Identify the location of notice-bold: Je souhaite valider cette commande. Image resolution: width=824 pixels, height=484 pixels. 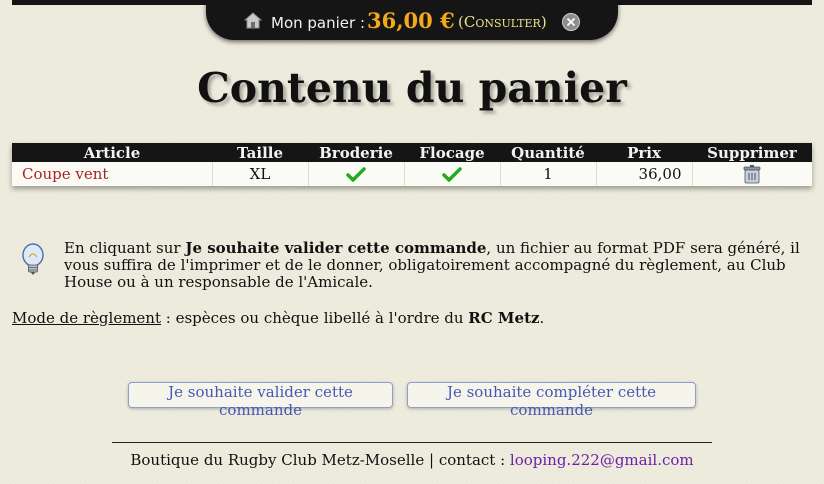
(336, 248).